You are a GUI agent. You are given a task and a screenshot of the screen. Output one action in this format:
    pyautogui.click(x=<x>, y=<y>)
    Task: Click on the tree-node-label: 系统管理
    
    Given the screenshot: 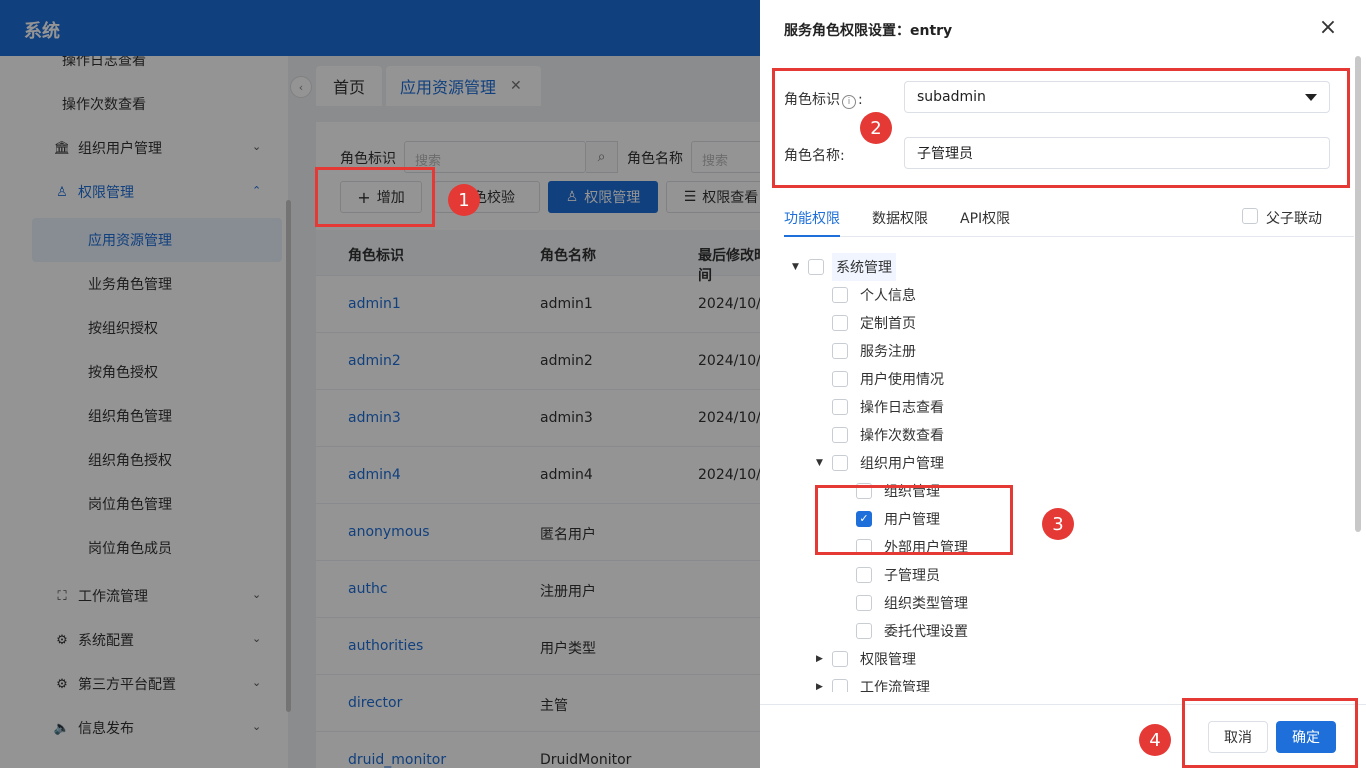 What is the action you would take?
    pyautogui.click(x=864, y=267)
    